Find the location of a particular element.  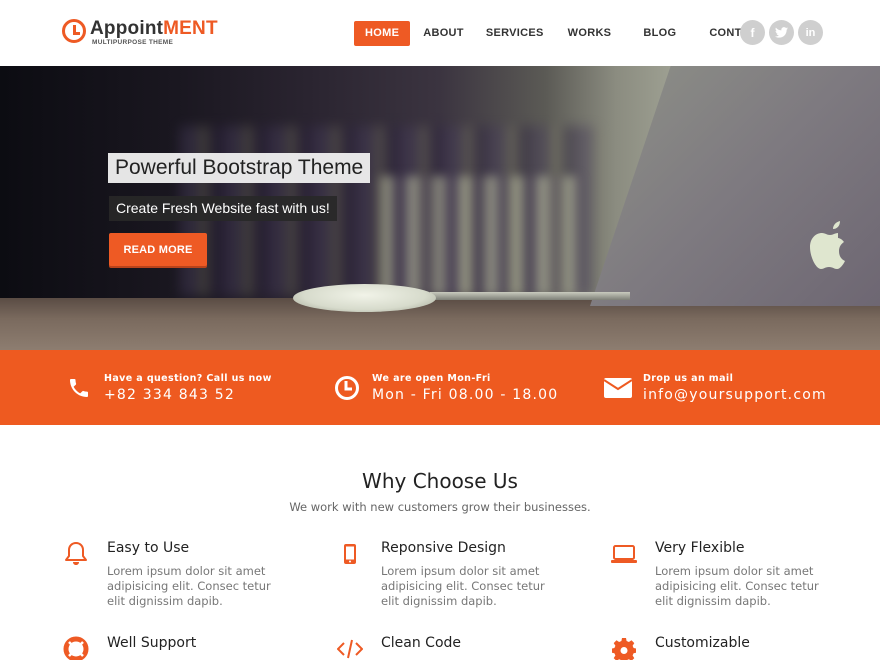

facebook-button: f is located at coordinates (752, 32).